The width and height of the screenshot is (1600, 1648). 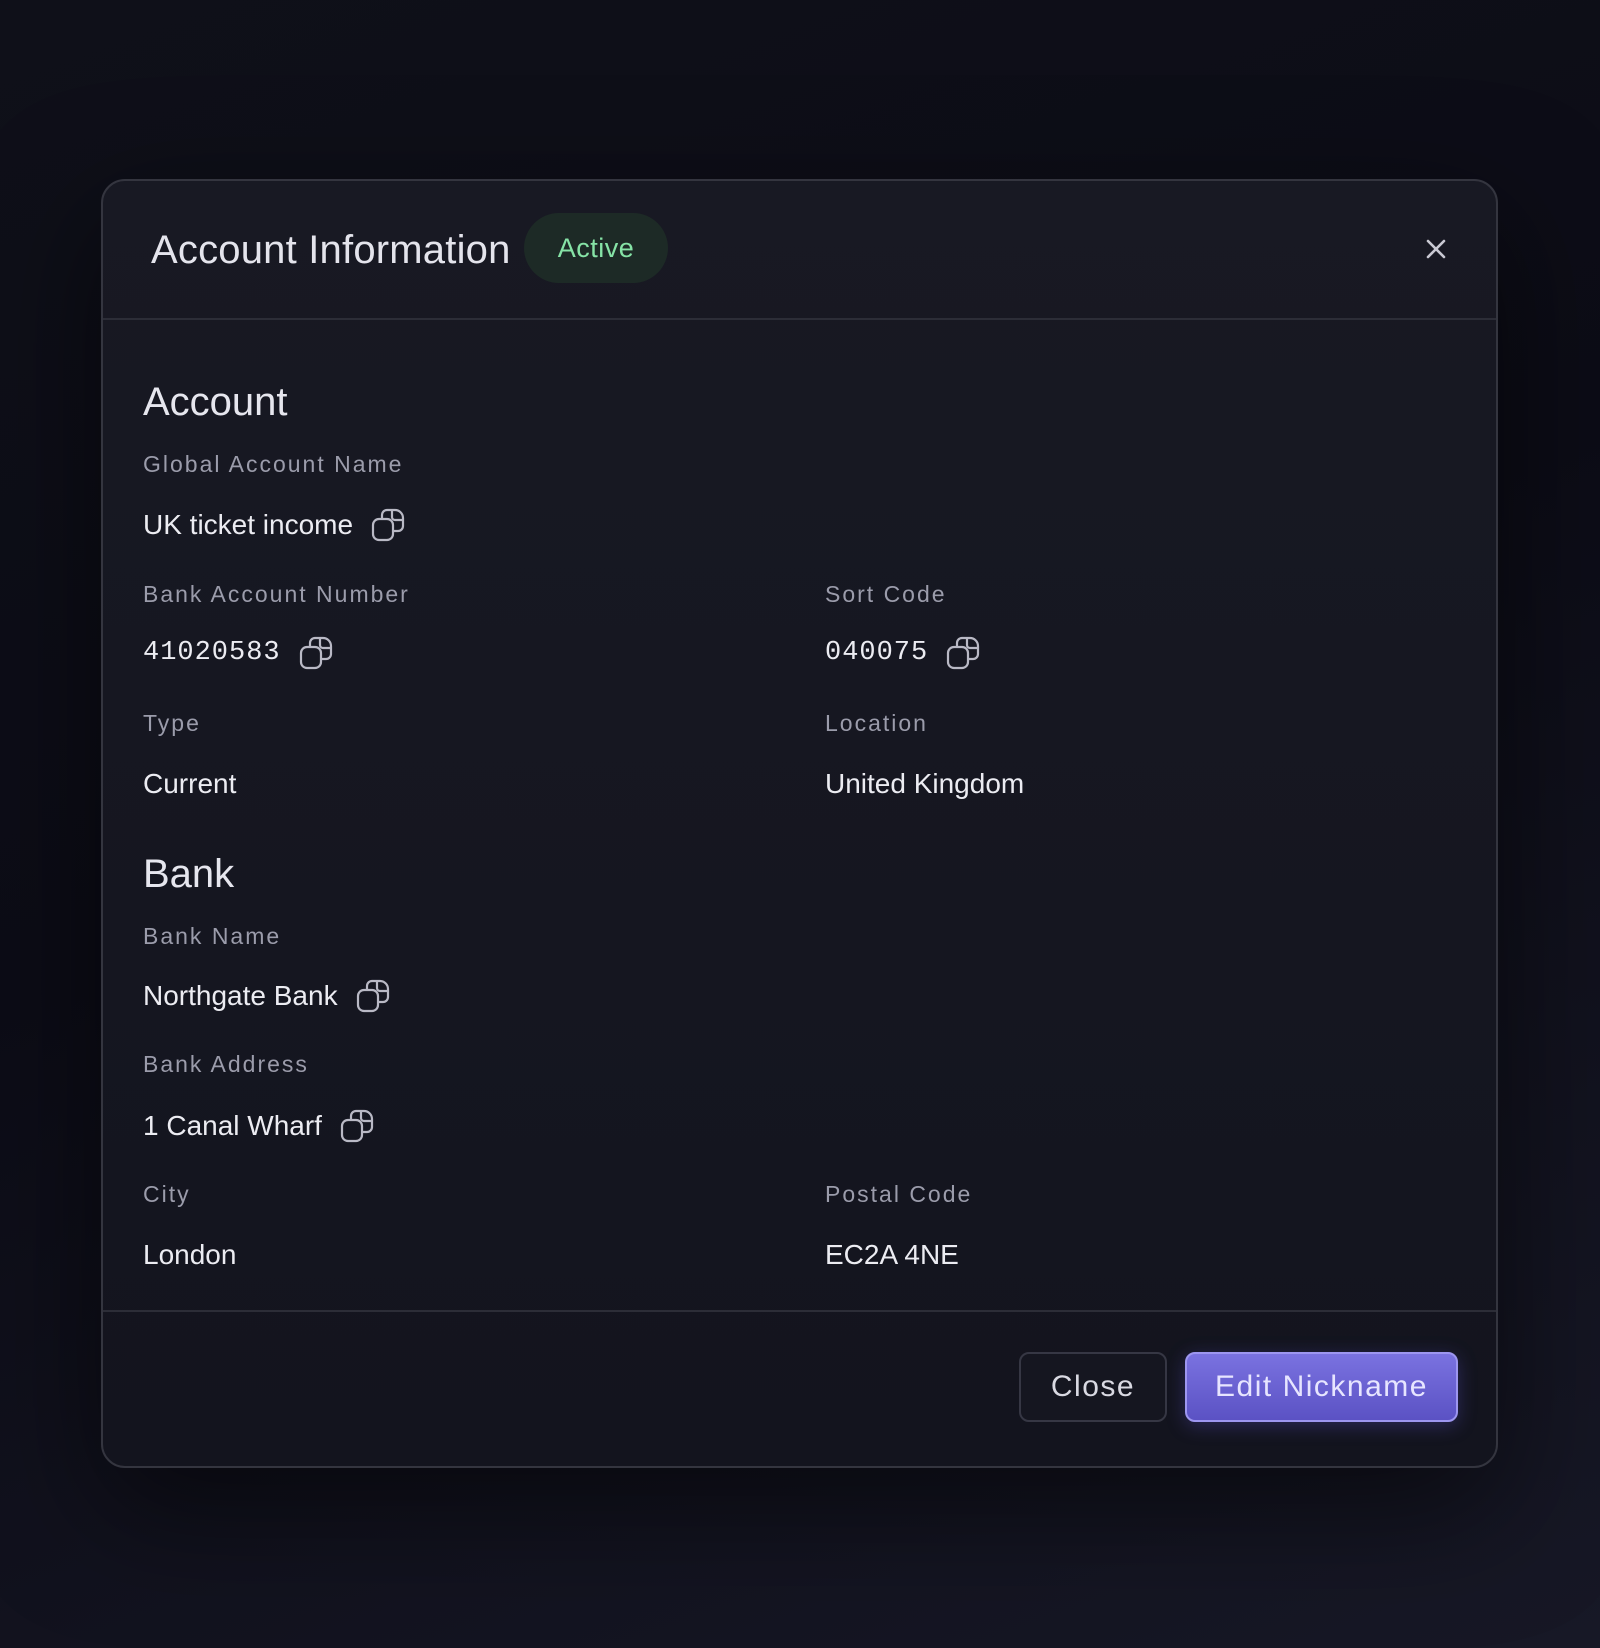 I want to click on bank-account-number-field: 41020583, so click(x=238, y=653).